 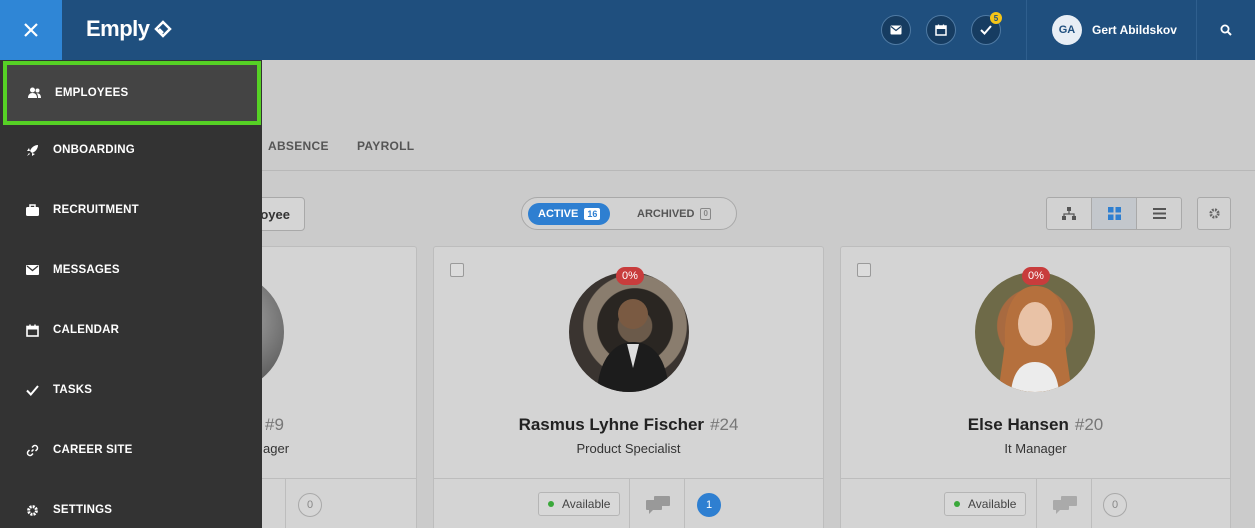 I want to click on org-chart-view-button, so click(x=1069, y=213).